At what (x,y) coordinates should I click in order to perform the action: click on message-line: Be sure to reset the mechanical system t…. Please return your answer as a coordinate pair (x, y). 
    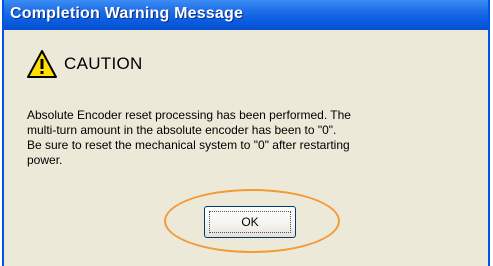
    Looking at the image, I should click on (188, 145).